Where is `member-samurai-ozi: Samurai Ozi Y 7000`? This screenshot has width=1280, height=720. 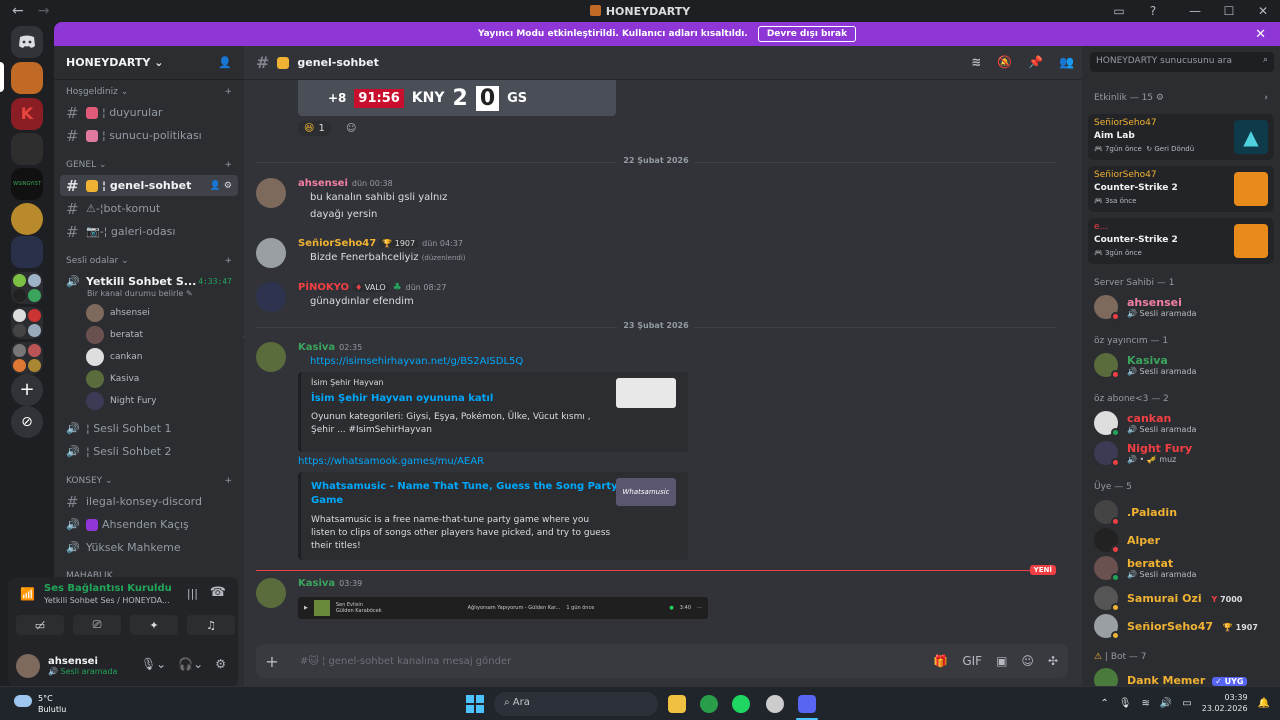 member-samurai-ozi: Samurai Ozi Y 7000 is located at coordinates (1184, 599).